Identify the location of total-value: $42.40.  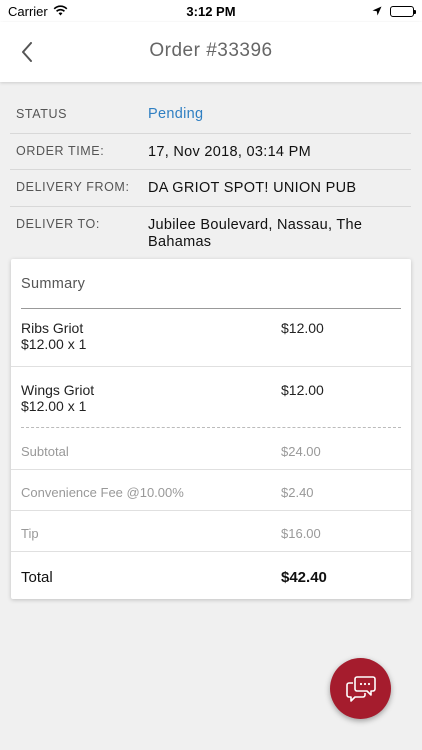
(304, 577).